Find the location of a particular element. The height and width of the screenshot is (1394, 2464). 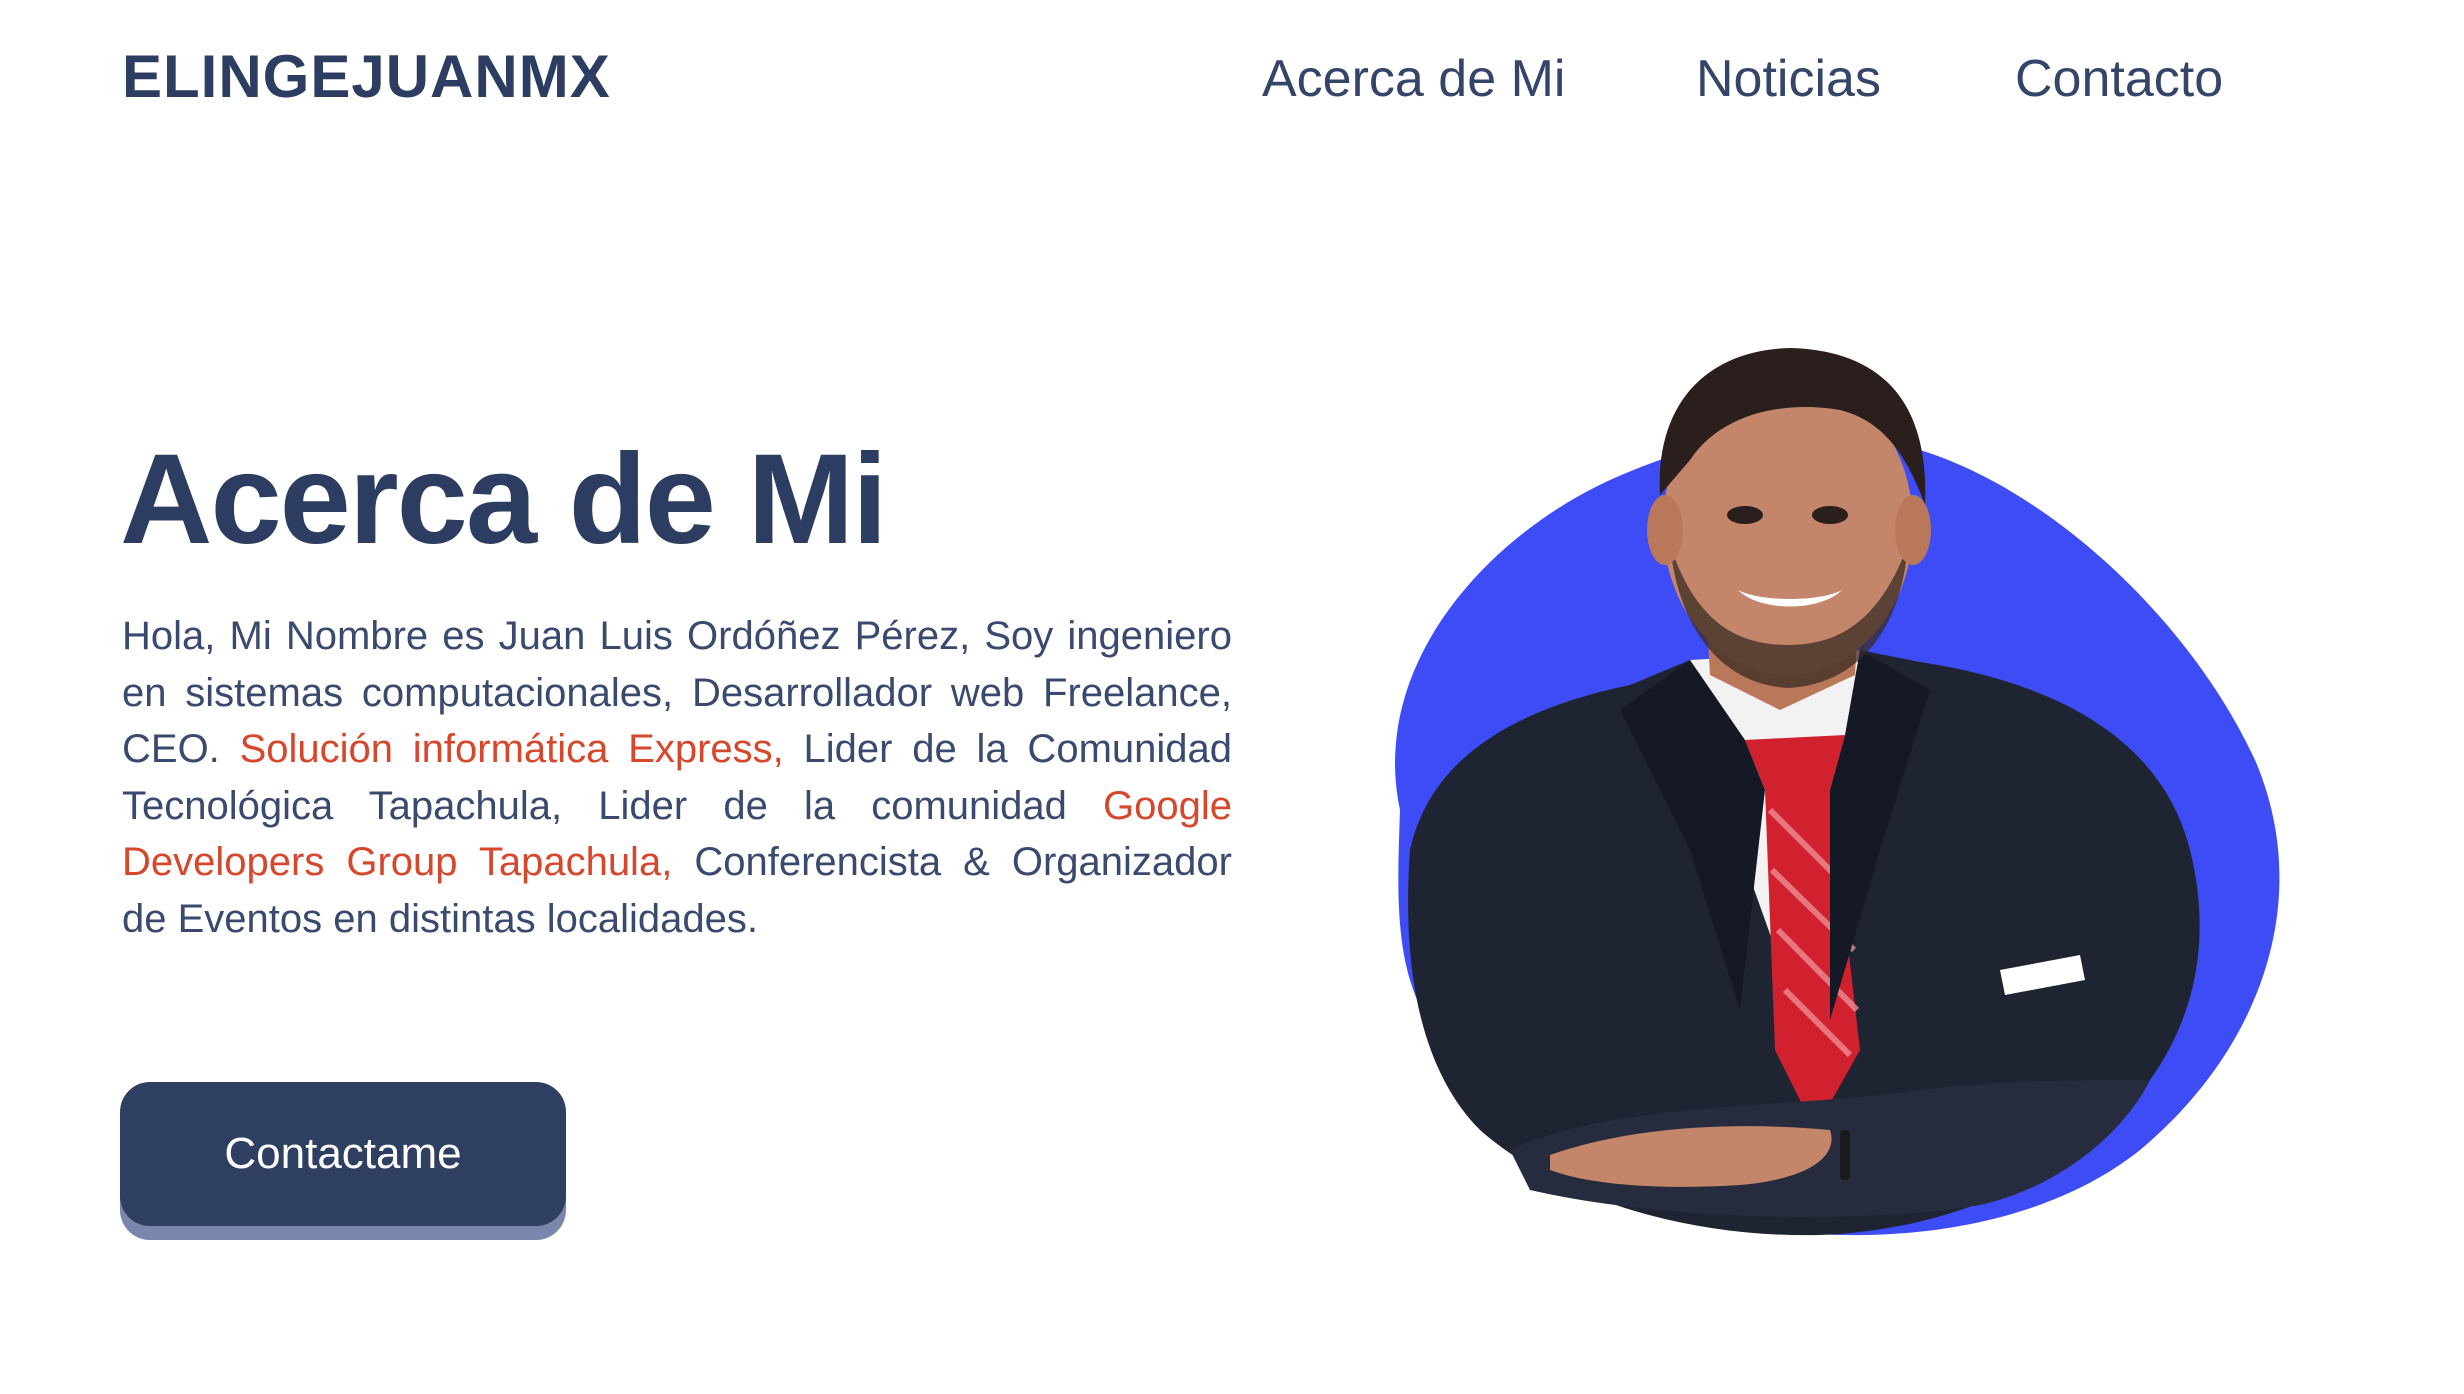

nav-link-about: Acerca de Mi is located at coordinates (1413, 79).